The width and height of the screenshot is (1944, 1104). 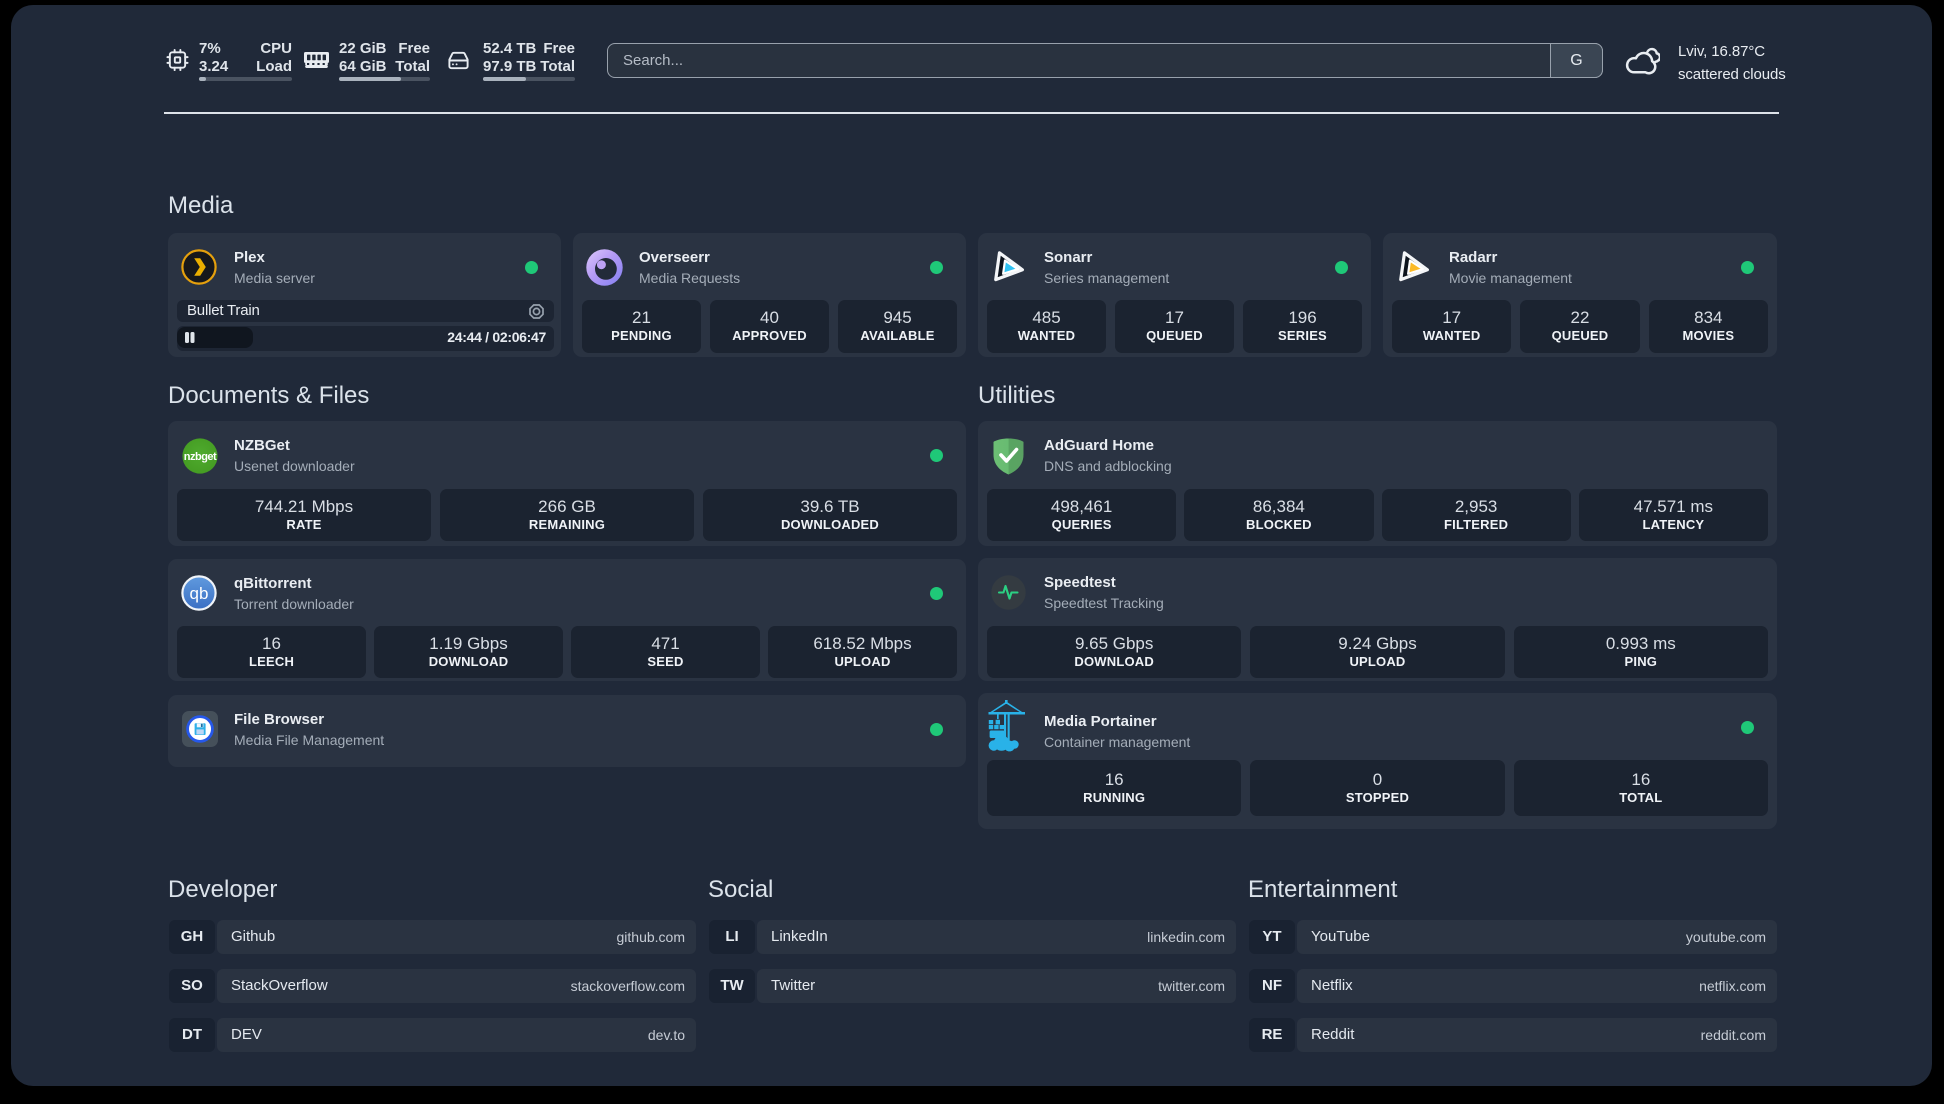 I want to click on svg-text: nzbget, so click(x=200, y=457).